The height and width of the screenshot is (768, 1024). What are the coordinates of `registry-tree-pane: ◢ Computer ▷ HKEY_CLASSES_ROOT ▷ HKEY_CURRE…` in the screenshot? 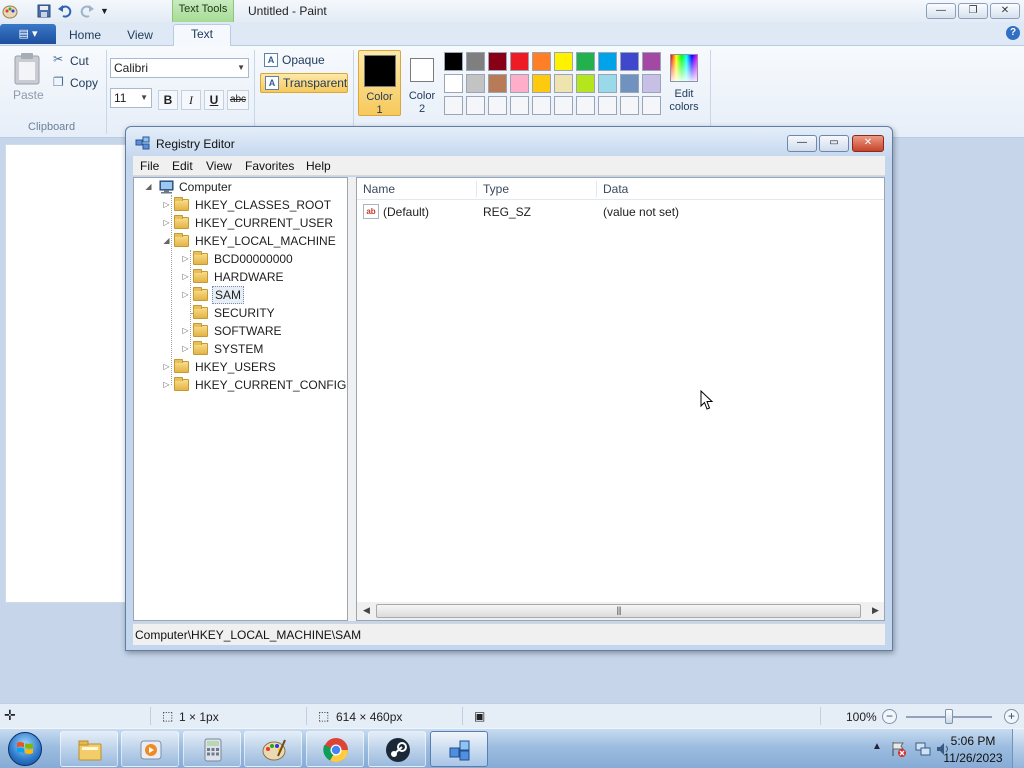 It's located at (240, 399).